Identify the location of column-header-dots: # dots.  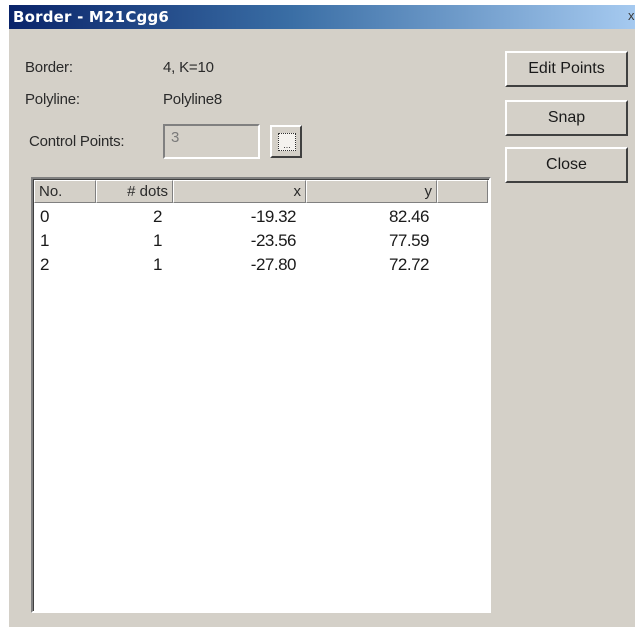
(134, 191).